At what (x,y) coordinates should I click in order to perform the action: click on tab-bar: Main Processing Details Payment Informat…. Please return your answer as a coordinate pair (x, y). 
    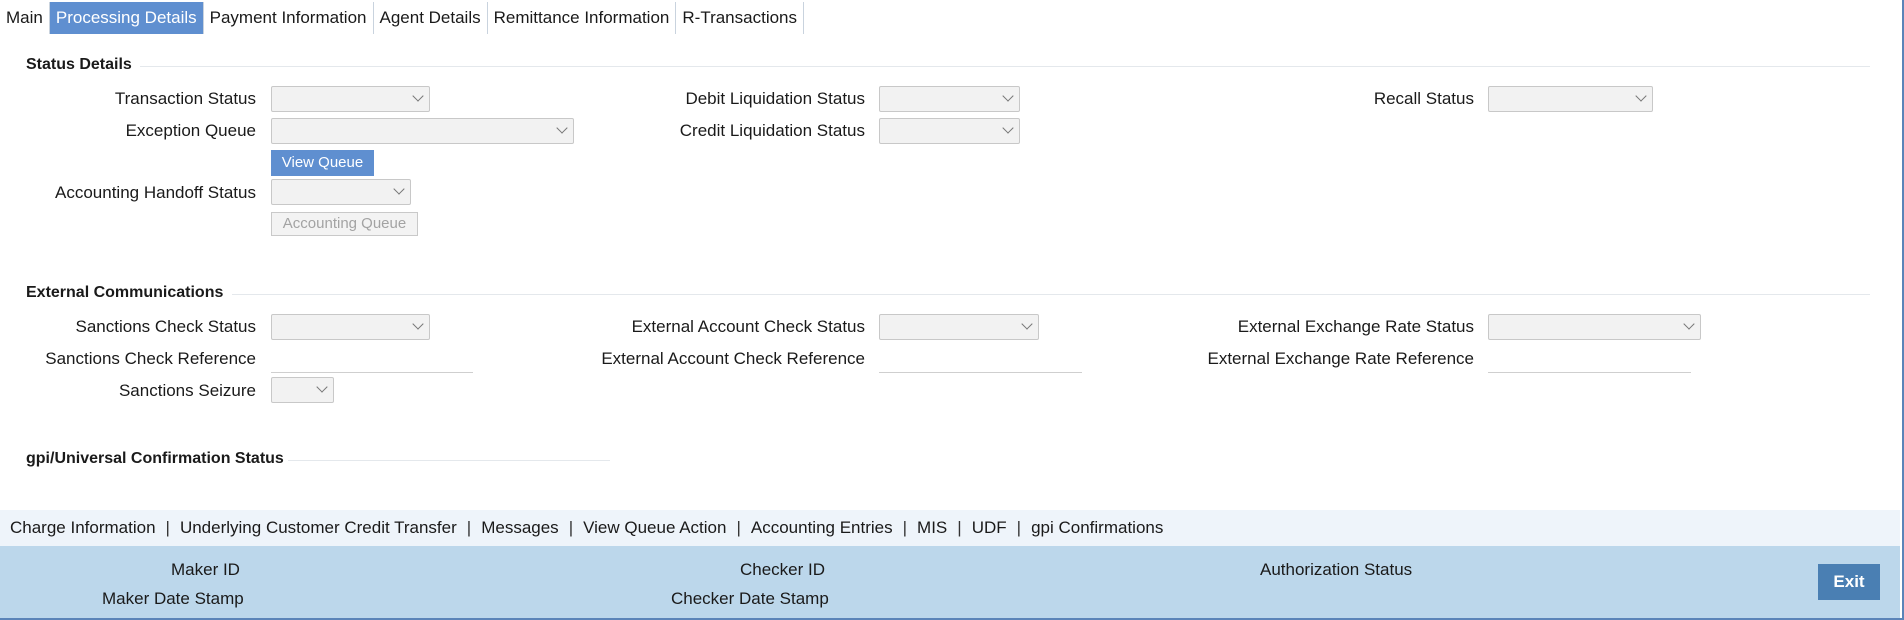
    Looking at the image, I should click on (402, 18).